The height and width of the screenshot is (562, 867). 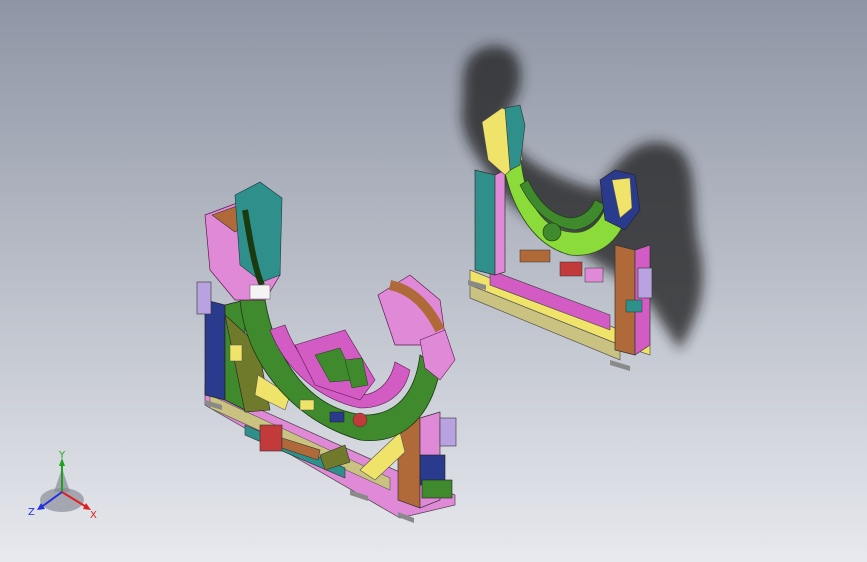 I want to click on z-axis-label: Z, so click(x=31, y=512).